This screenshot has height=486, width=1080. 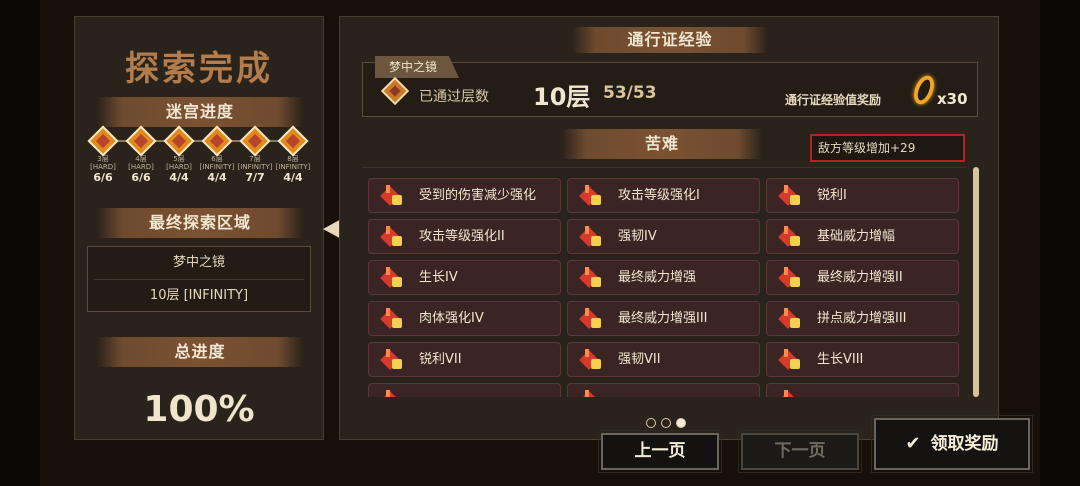 I want to click on exploration-complete-title: 探索完成, so click(x=199, y=69).